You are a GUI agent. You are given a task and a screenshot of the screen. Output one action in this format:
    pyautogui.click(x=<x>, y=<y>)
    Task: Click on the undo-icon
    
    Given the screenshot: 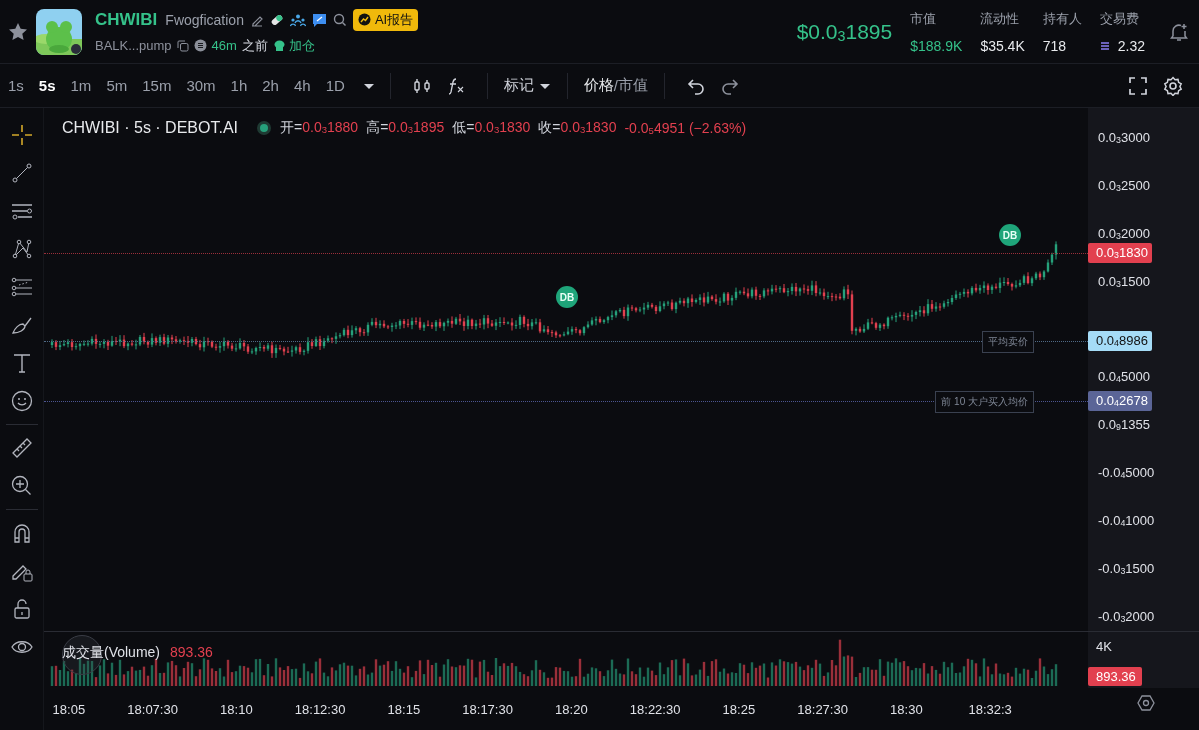 What is the action you would take?
    pyautogui.click(x=696, y=85)
    